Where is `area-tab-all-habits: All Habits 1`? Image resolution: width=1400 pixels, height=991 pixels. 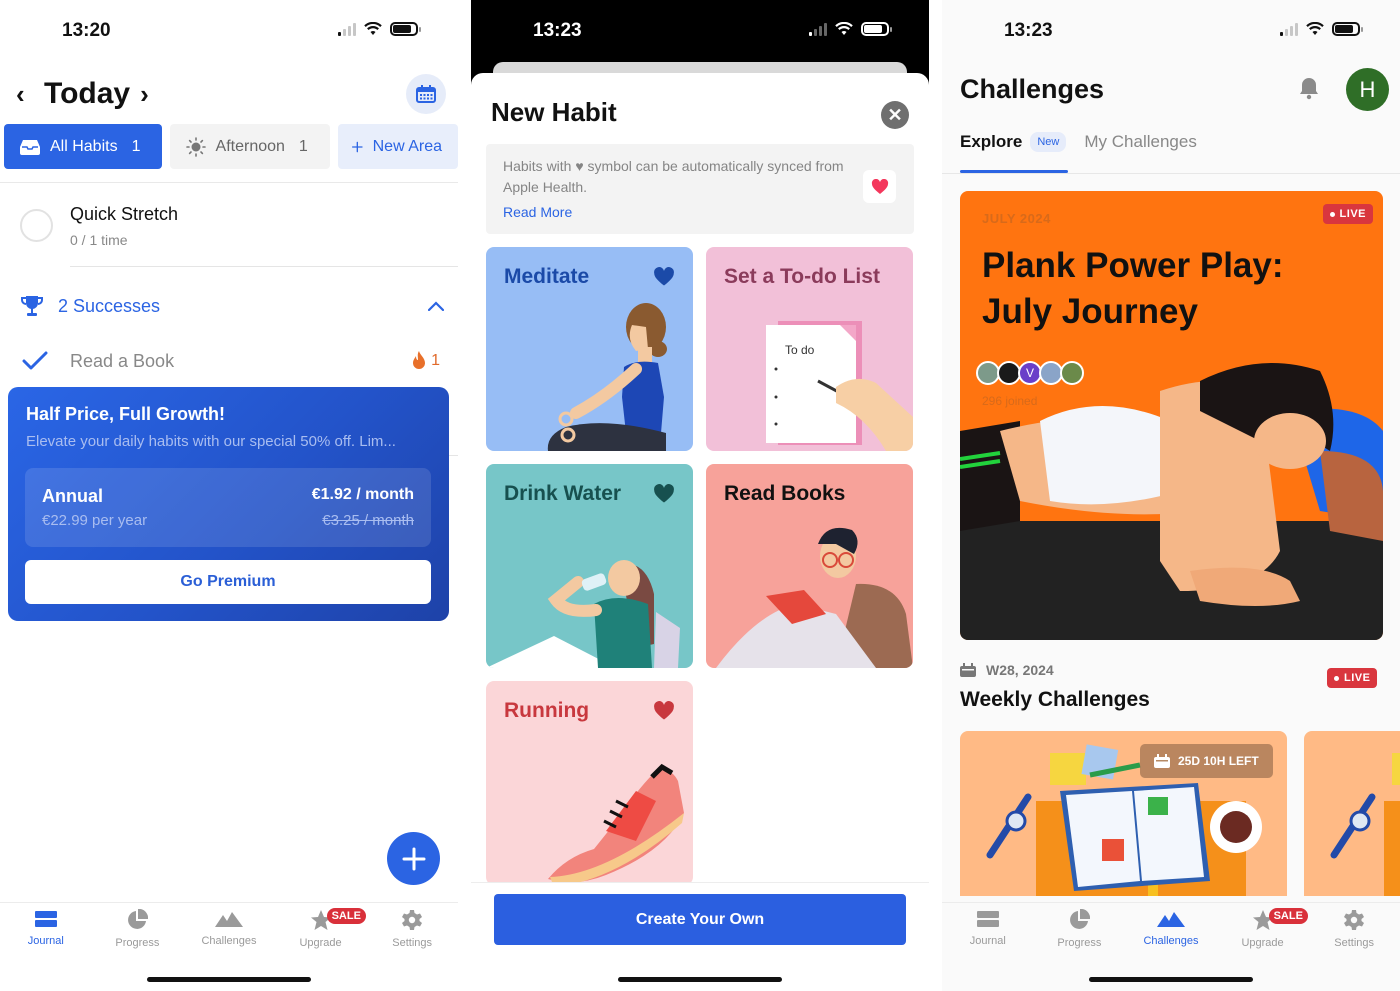
area-tab-all-habits: All Habits 1 is located at coordinates (83, 146).